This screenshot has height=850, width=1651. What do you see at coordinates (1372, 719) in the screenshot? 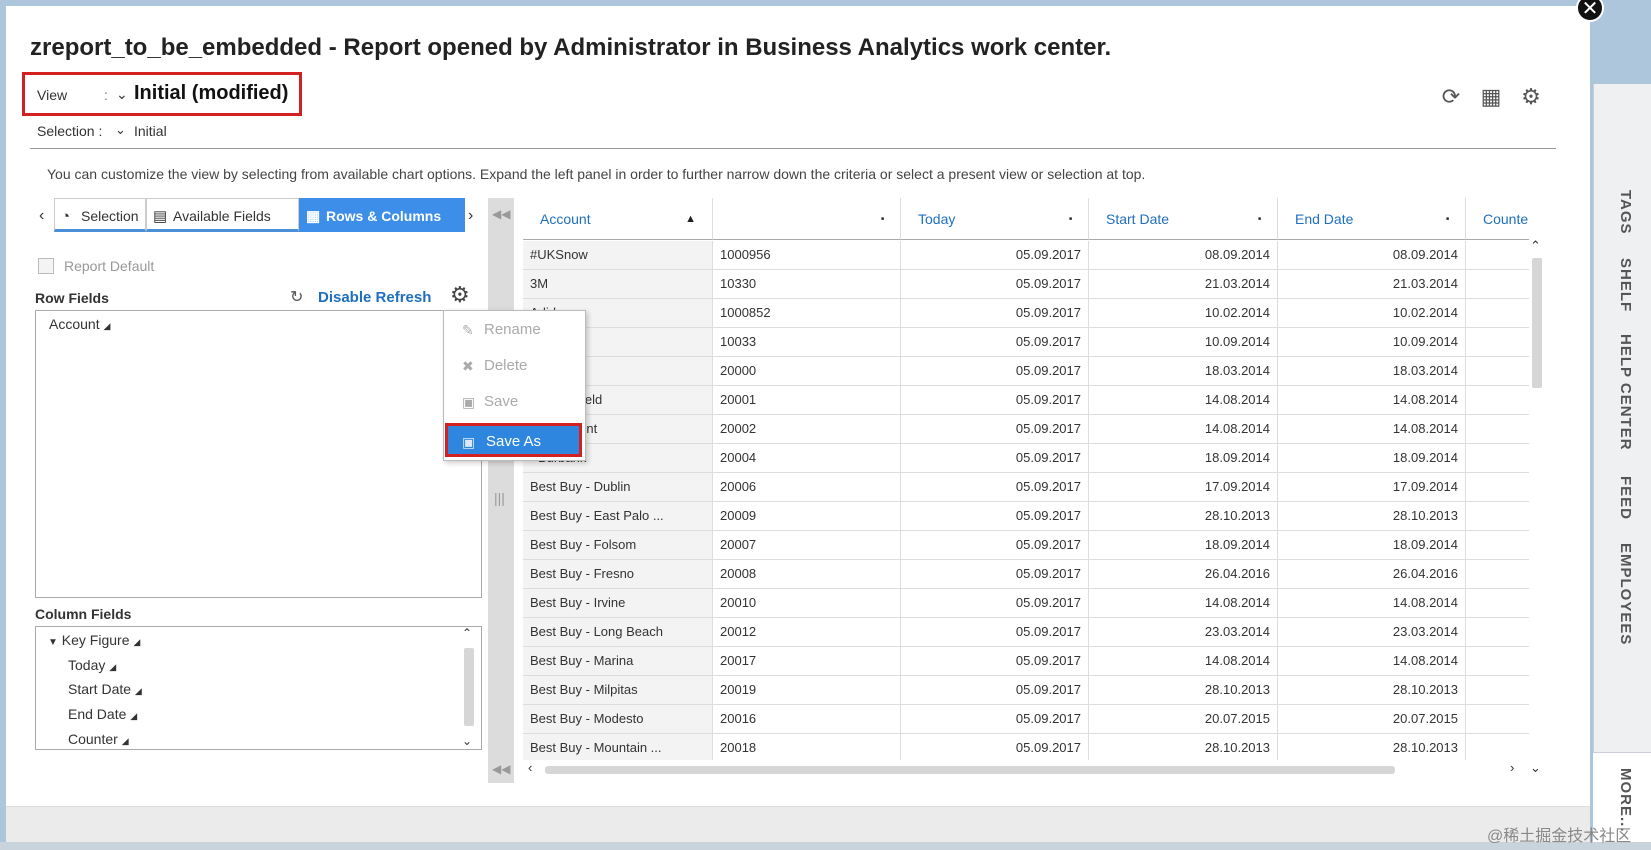
I see `table-cell: 20.07.2015` at bounding box center [1372, 719].